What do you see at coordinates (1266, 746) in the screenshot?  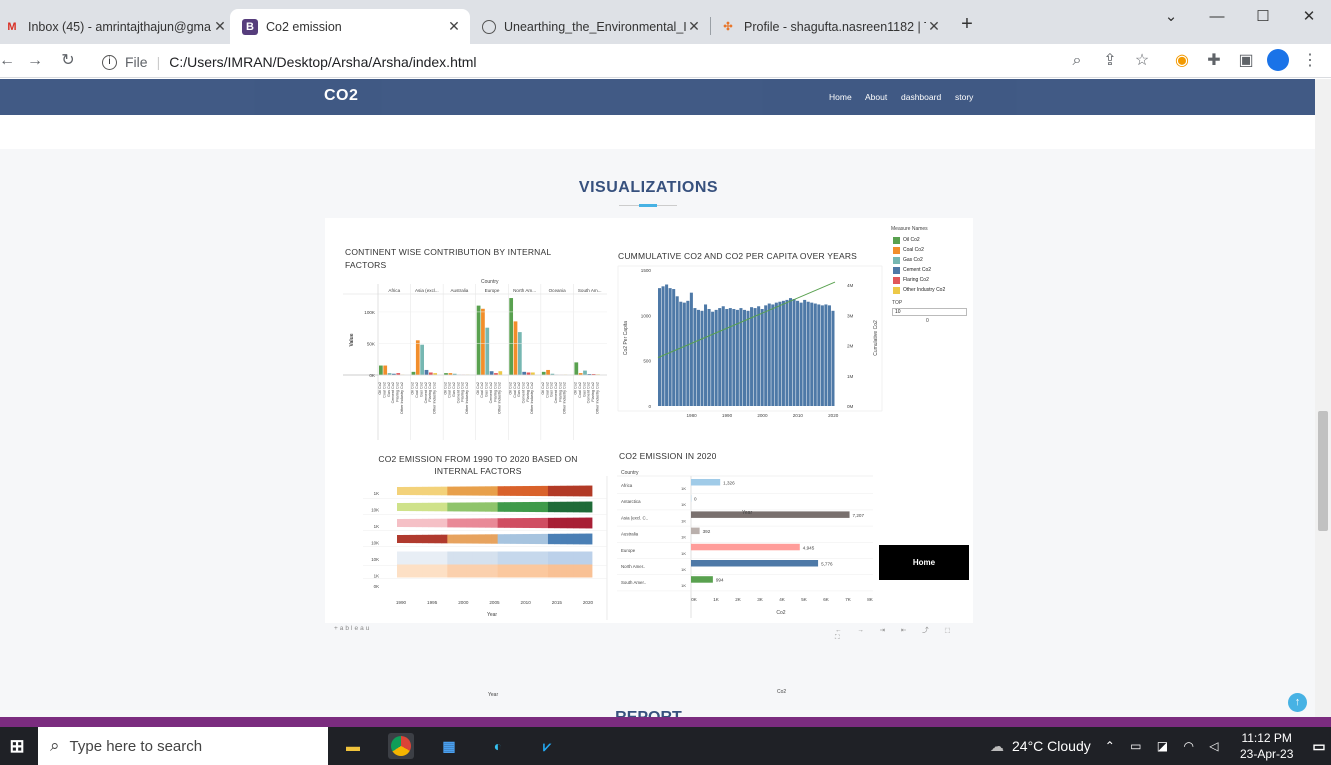 I see `clock: 11:12 PM 23-Apr-23` at bounding box center [1266, 746].